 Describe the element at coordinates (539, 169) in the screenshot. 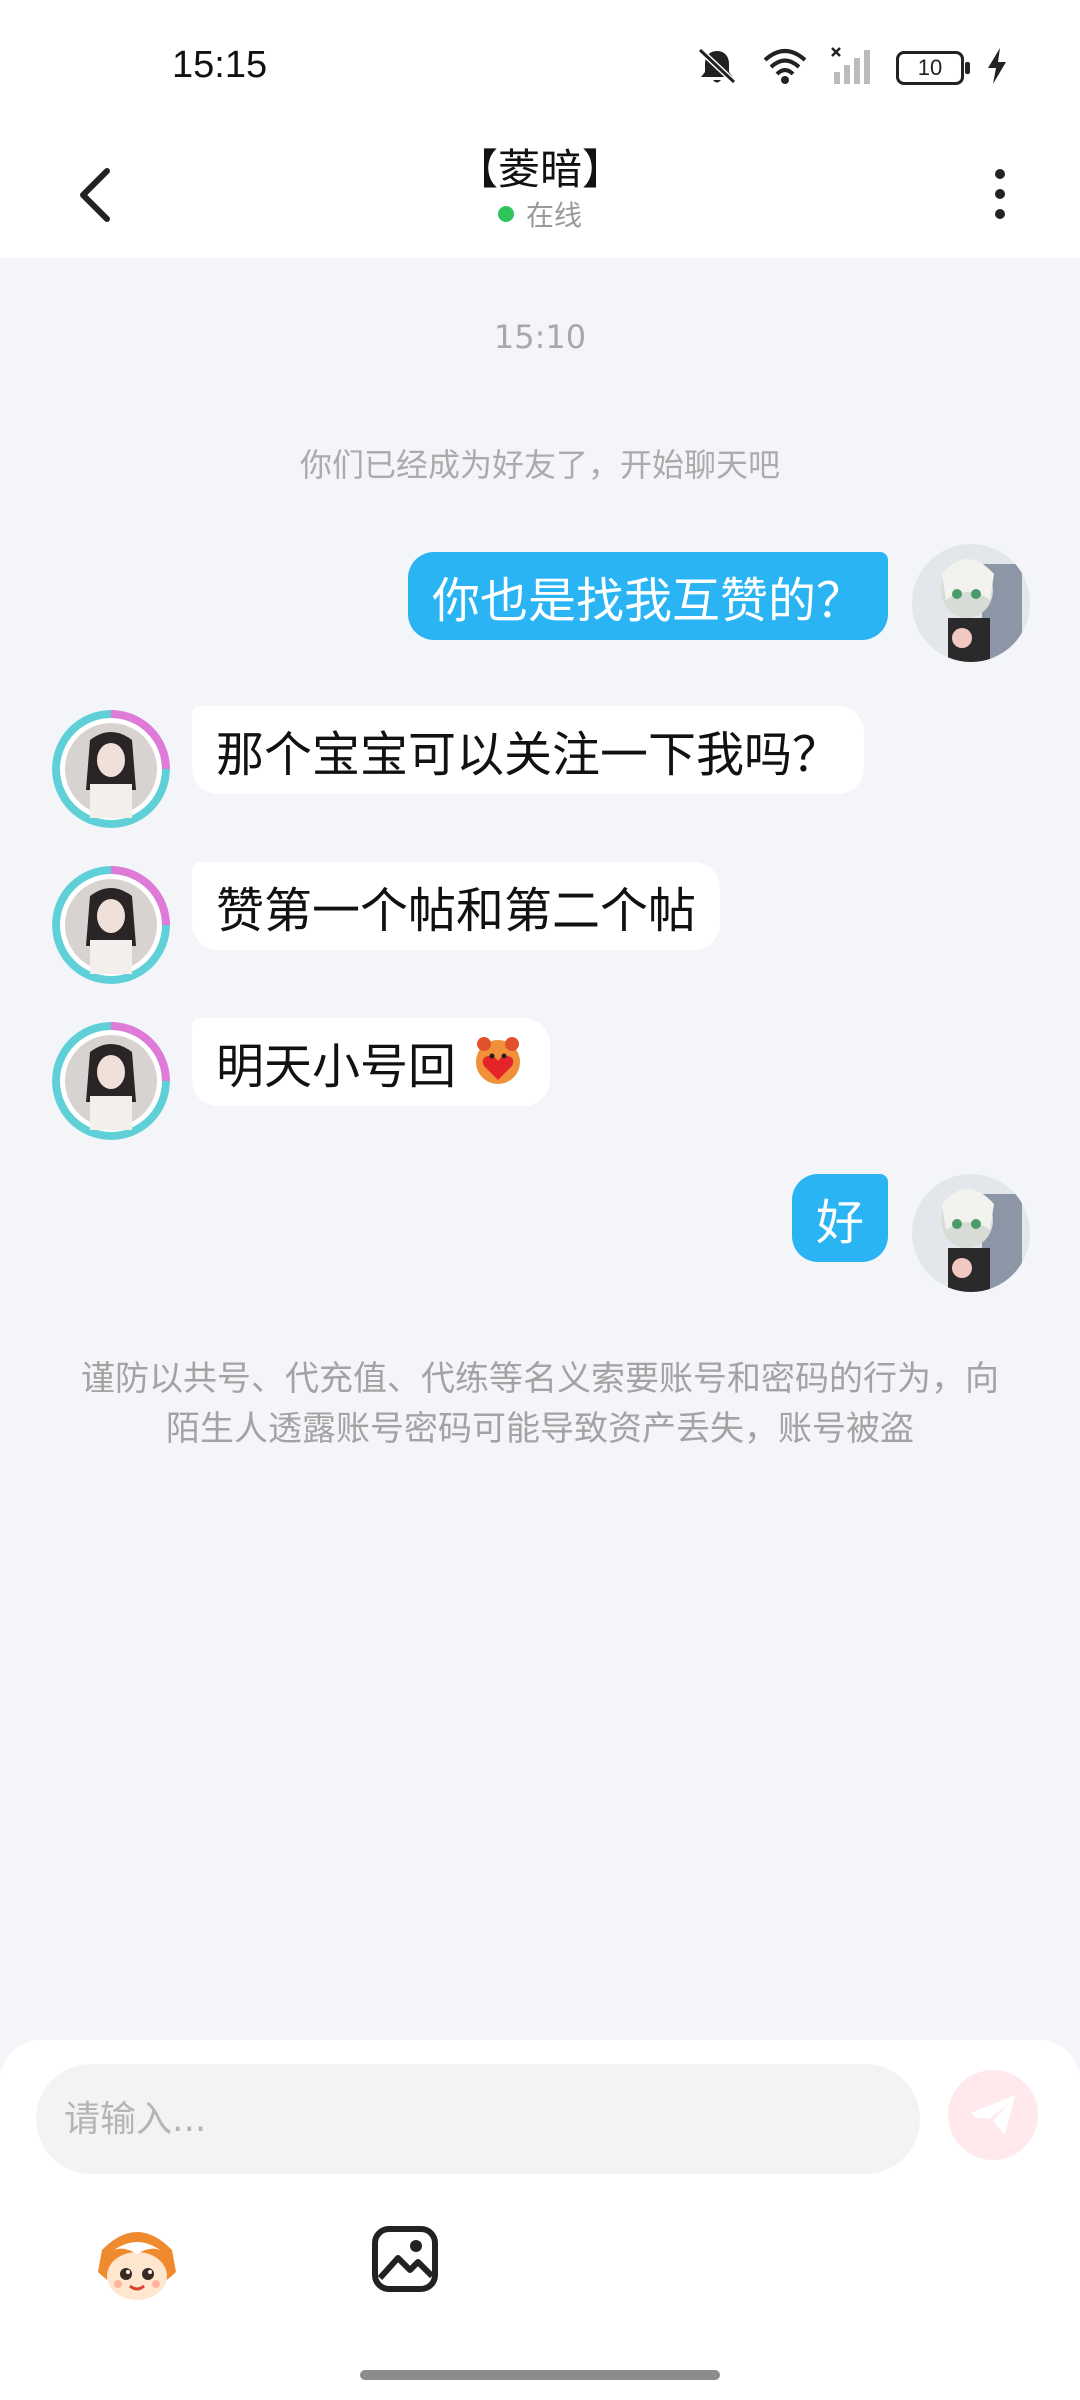

I see `contact-name: 【菱暗】` at that location.